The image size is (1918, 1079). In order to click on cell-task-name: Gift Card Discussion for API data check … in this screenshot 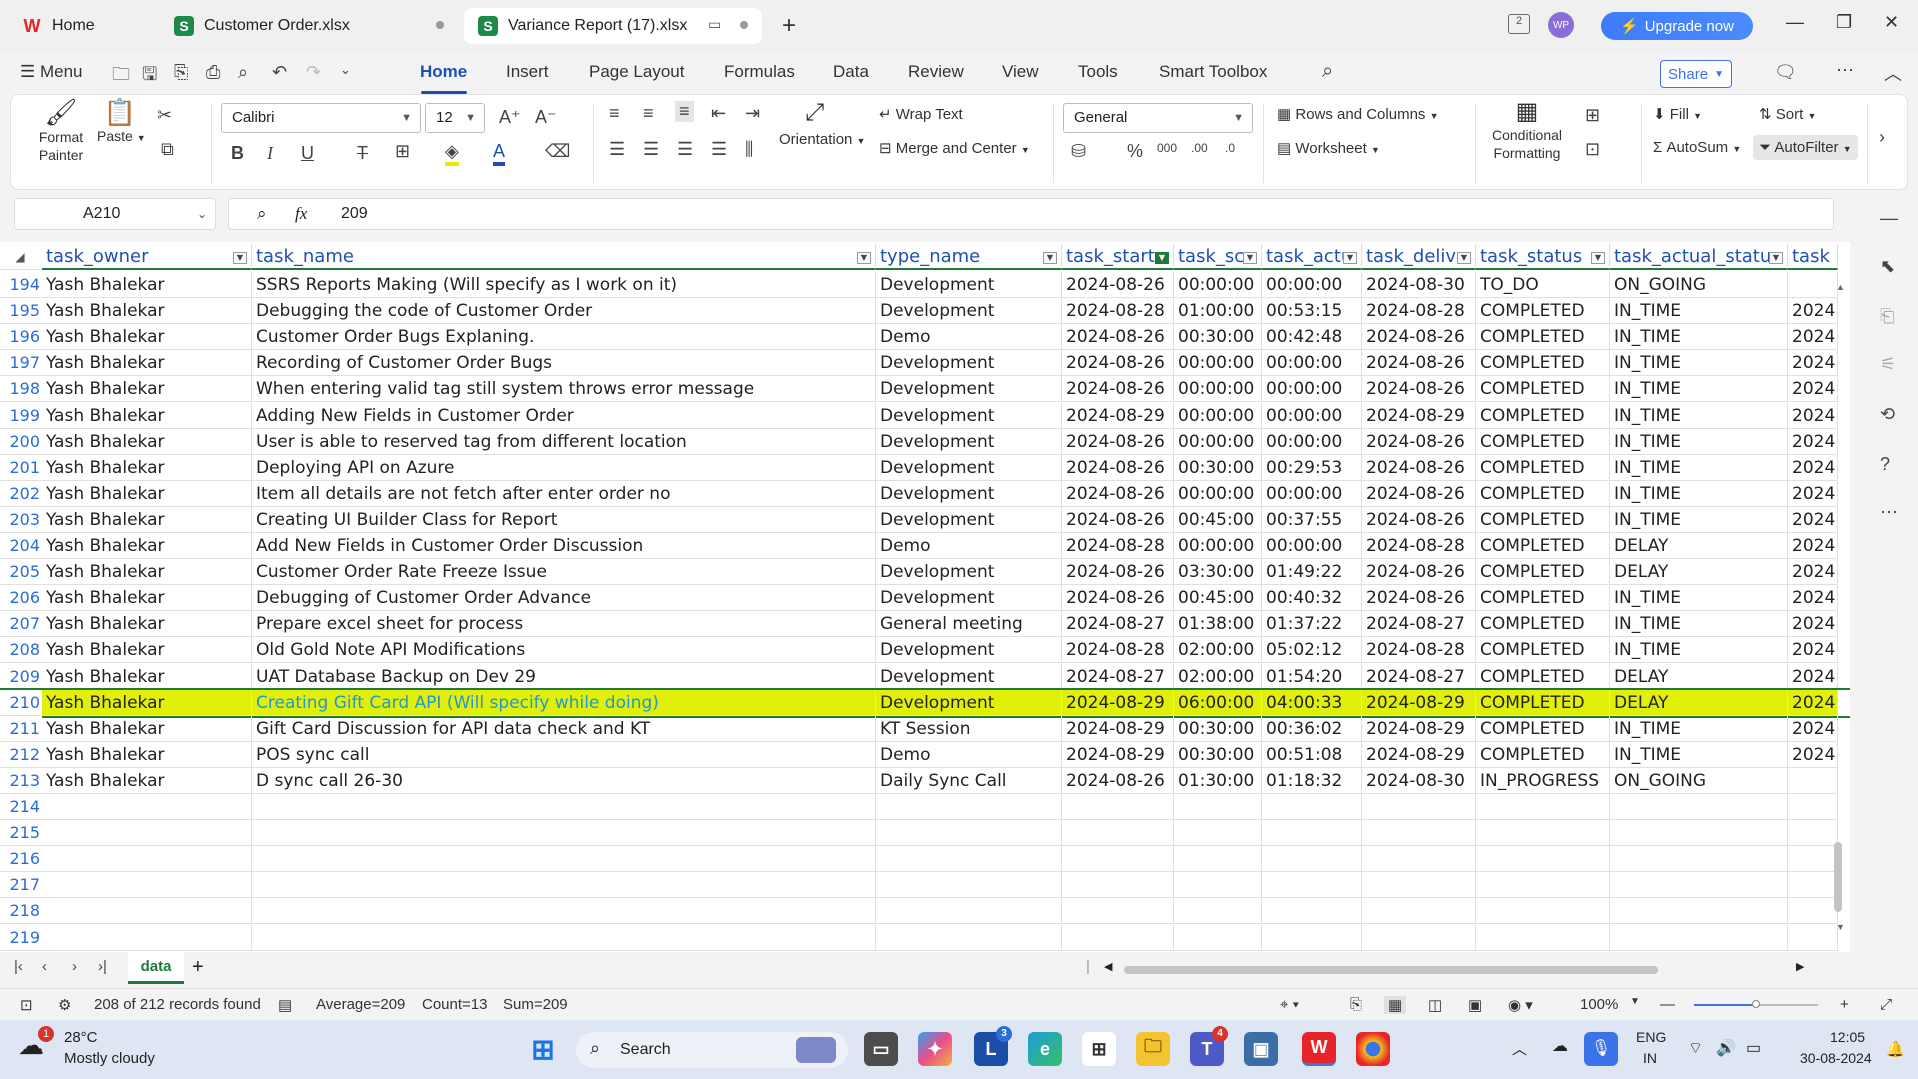, I will do `click(564, 728)`.